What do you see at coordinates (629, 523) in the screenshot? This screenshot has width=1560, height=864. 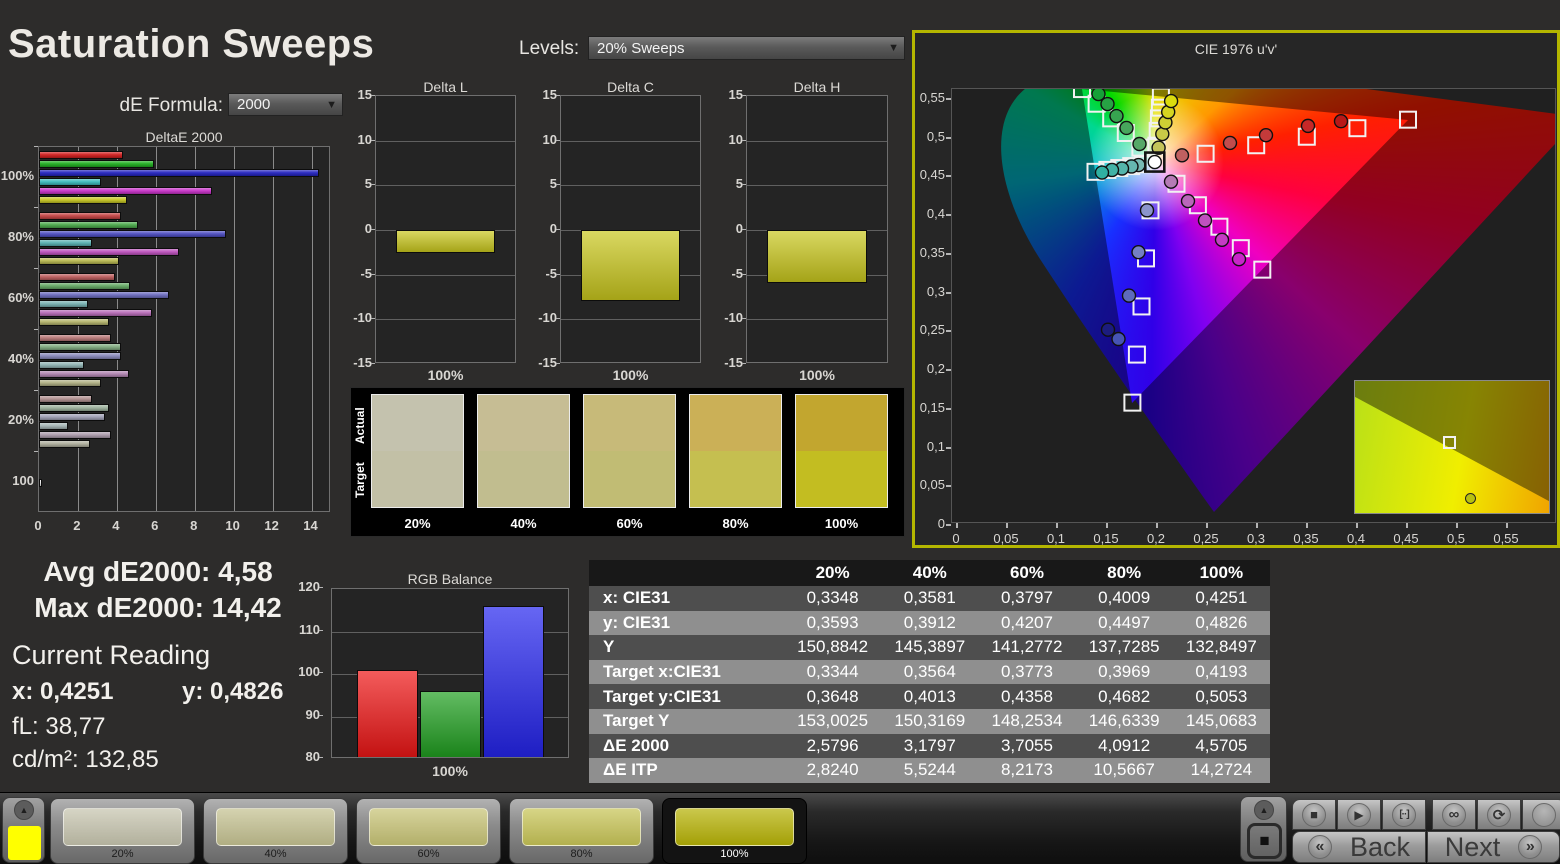 I see `swatch-pair-label: 60%` at bounding box center [629, 523].